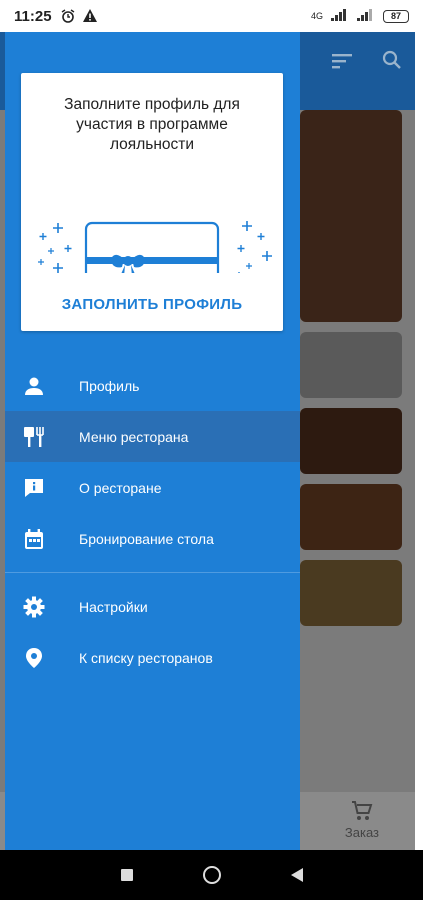  What do you see at coordinates (34, 539) in the screenshot?
I see `calendar-icon` at bounding box center [34, 539].